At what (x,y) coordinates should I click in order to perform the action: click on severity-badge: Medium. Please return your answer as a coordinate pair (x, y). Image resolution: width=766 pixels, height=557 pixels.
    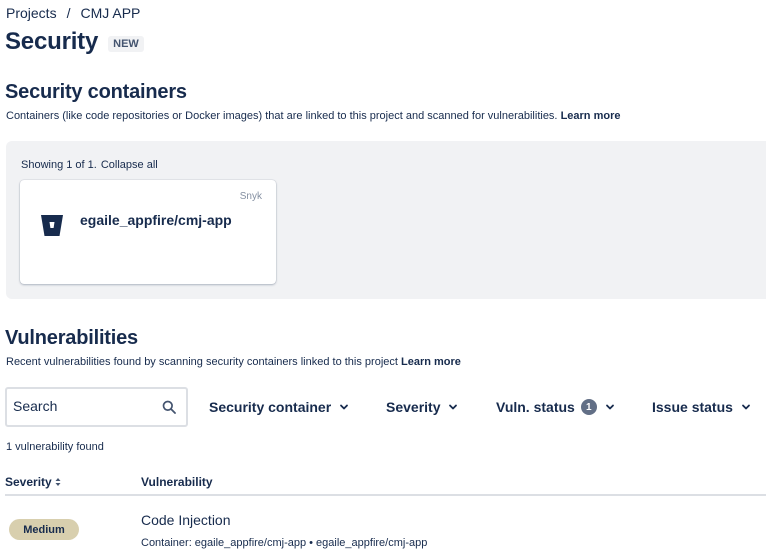
    Looking at the image, I should click on (44, 529).